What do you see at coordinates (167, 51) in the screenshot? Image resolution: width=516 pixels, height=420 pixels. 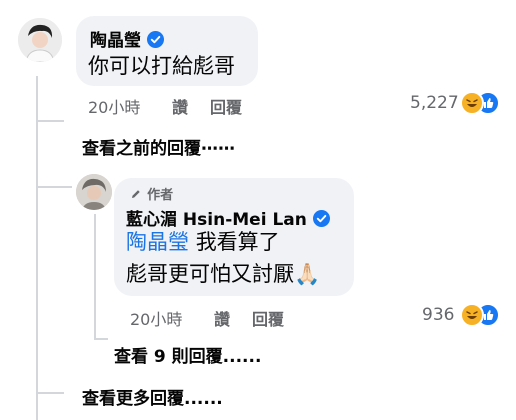 I see `comment-bubble: 陶晶瑩 你可以打給彪哥` at bounding box center [167, 51].